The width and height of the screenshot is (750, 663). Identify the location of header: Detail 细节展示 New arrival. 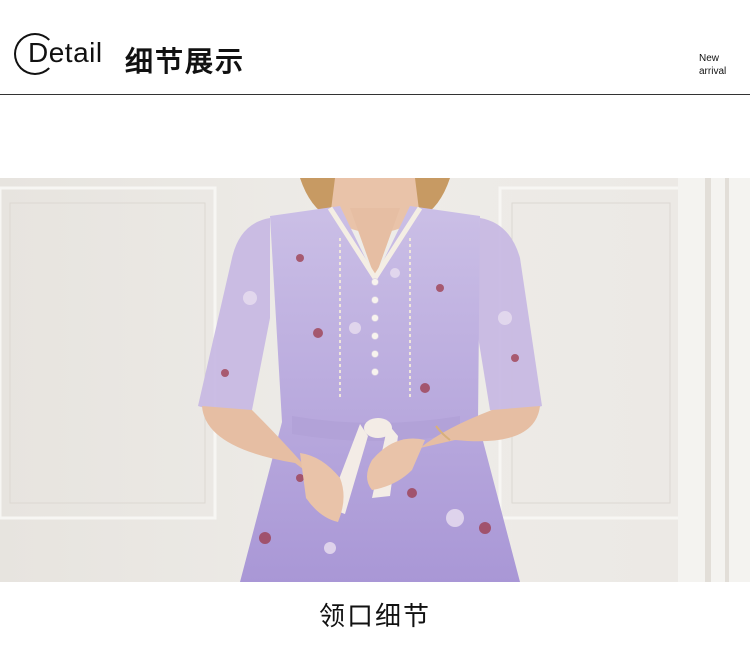
(375, 47).